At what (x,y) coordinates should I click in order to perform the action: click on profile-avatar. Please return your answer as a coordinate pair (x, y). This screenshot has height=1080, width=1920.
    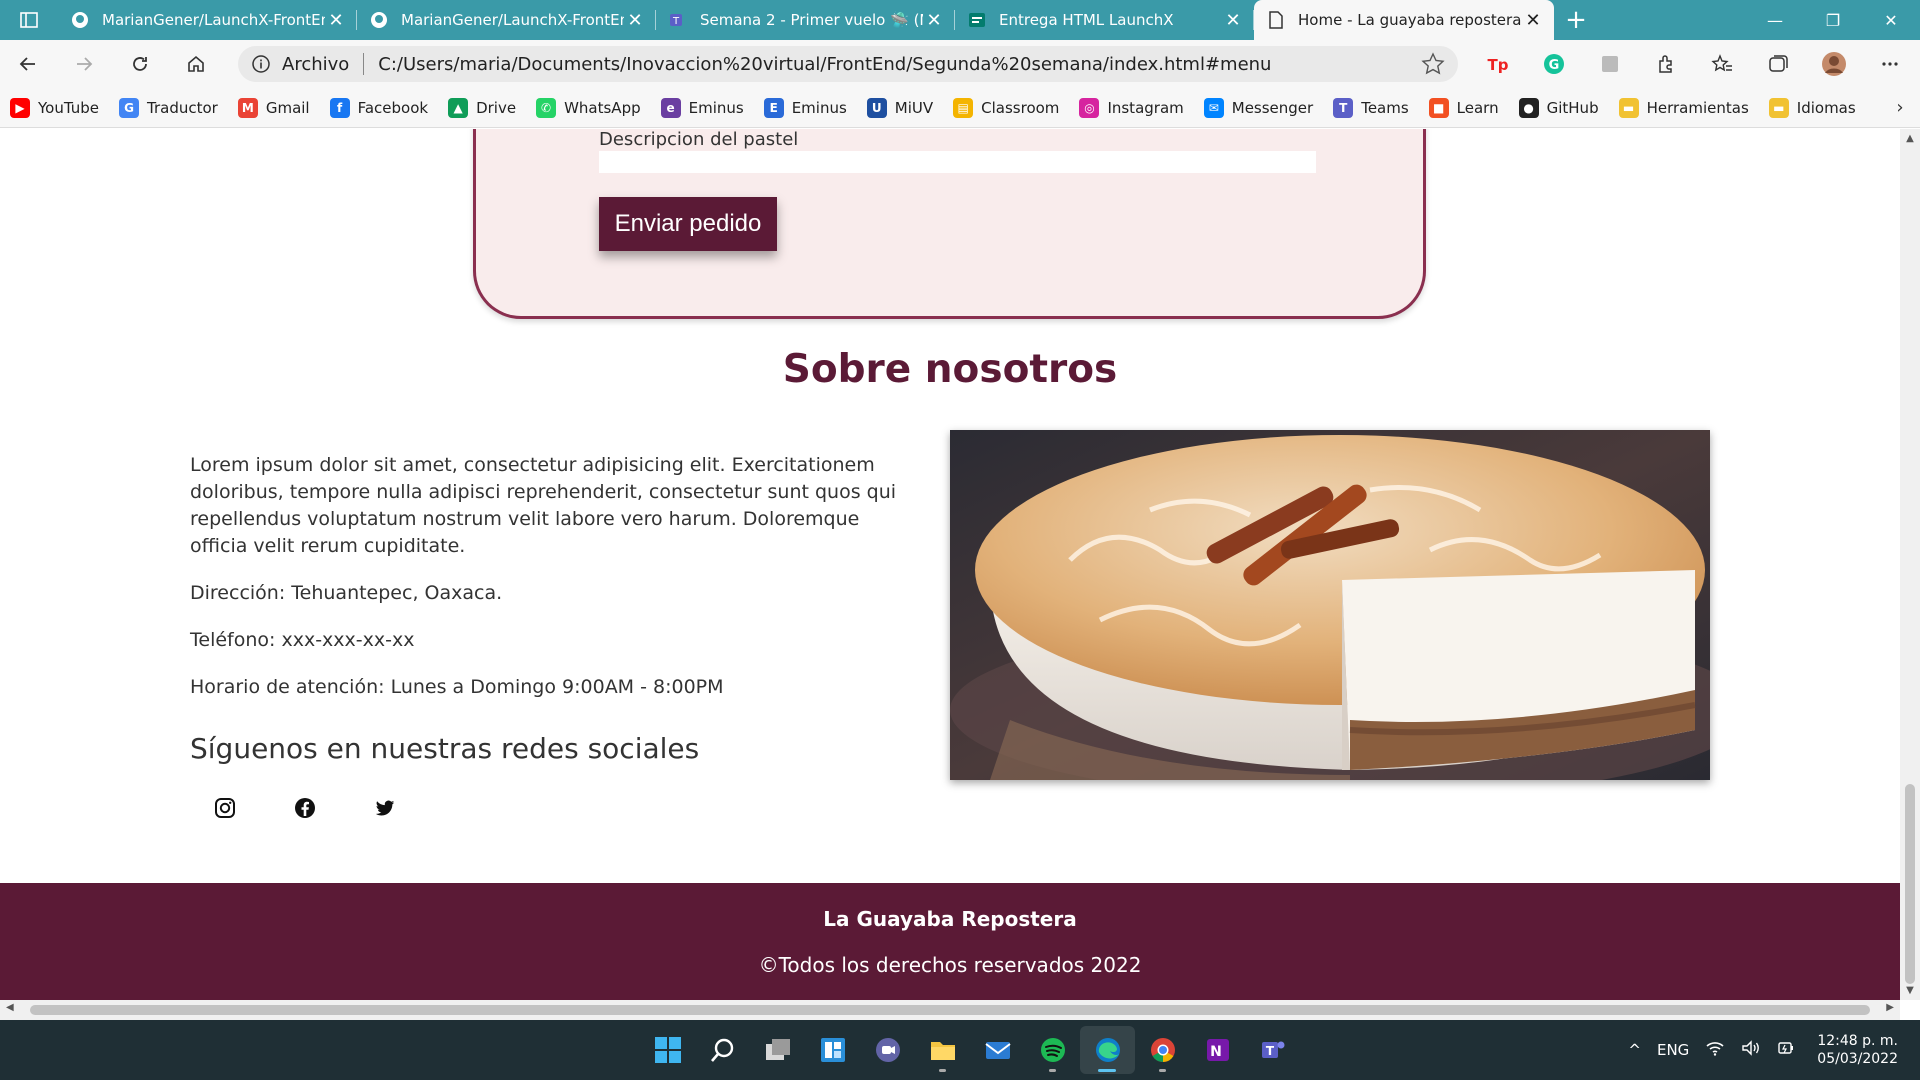
    Looking at the image, I should click on (1834, 64).